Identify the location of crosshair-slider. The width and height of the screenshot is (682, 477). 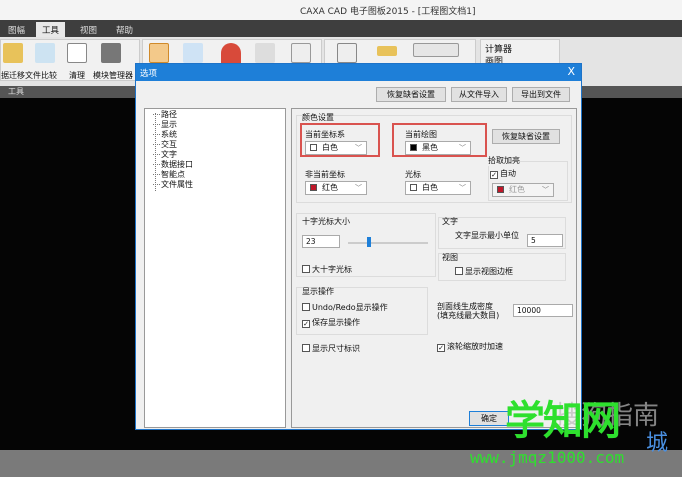
(388, 243).